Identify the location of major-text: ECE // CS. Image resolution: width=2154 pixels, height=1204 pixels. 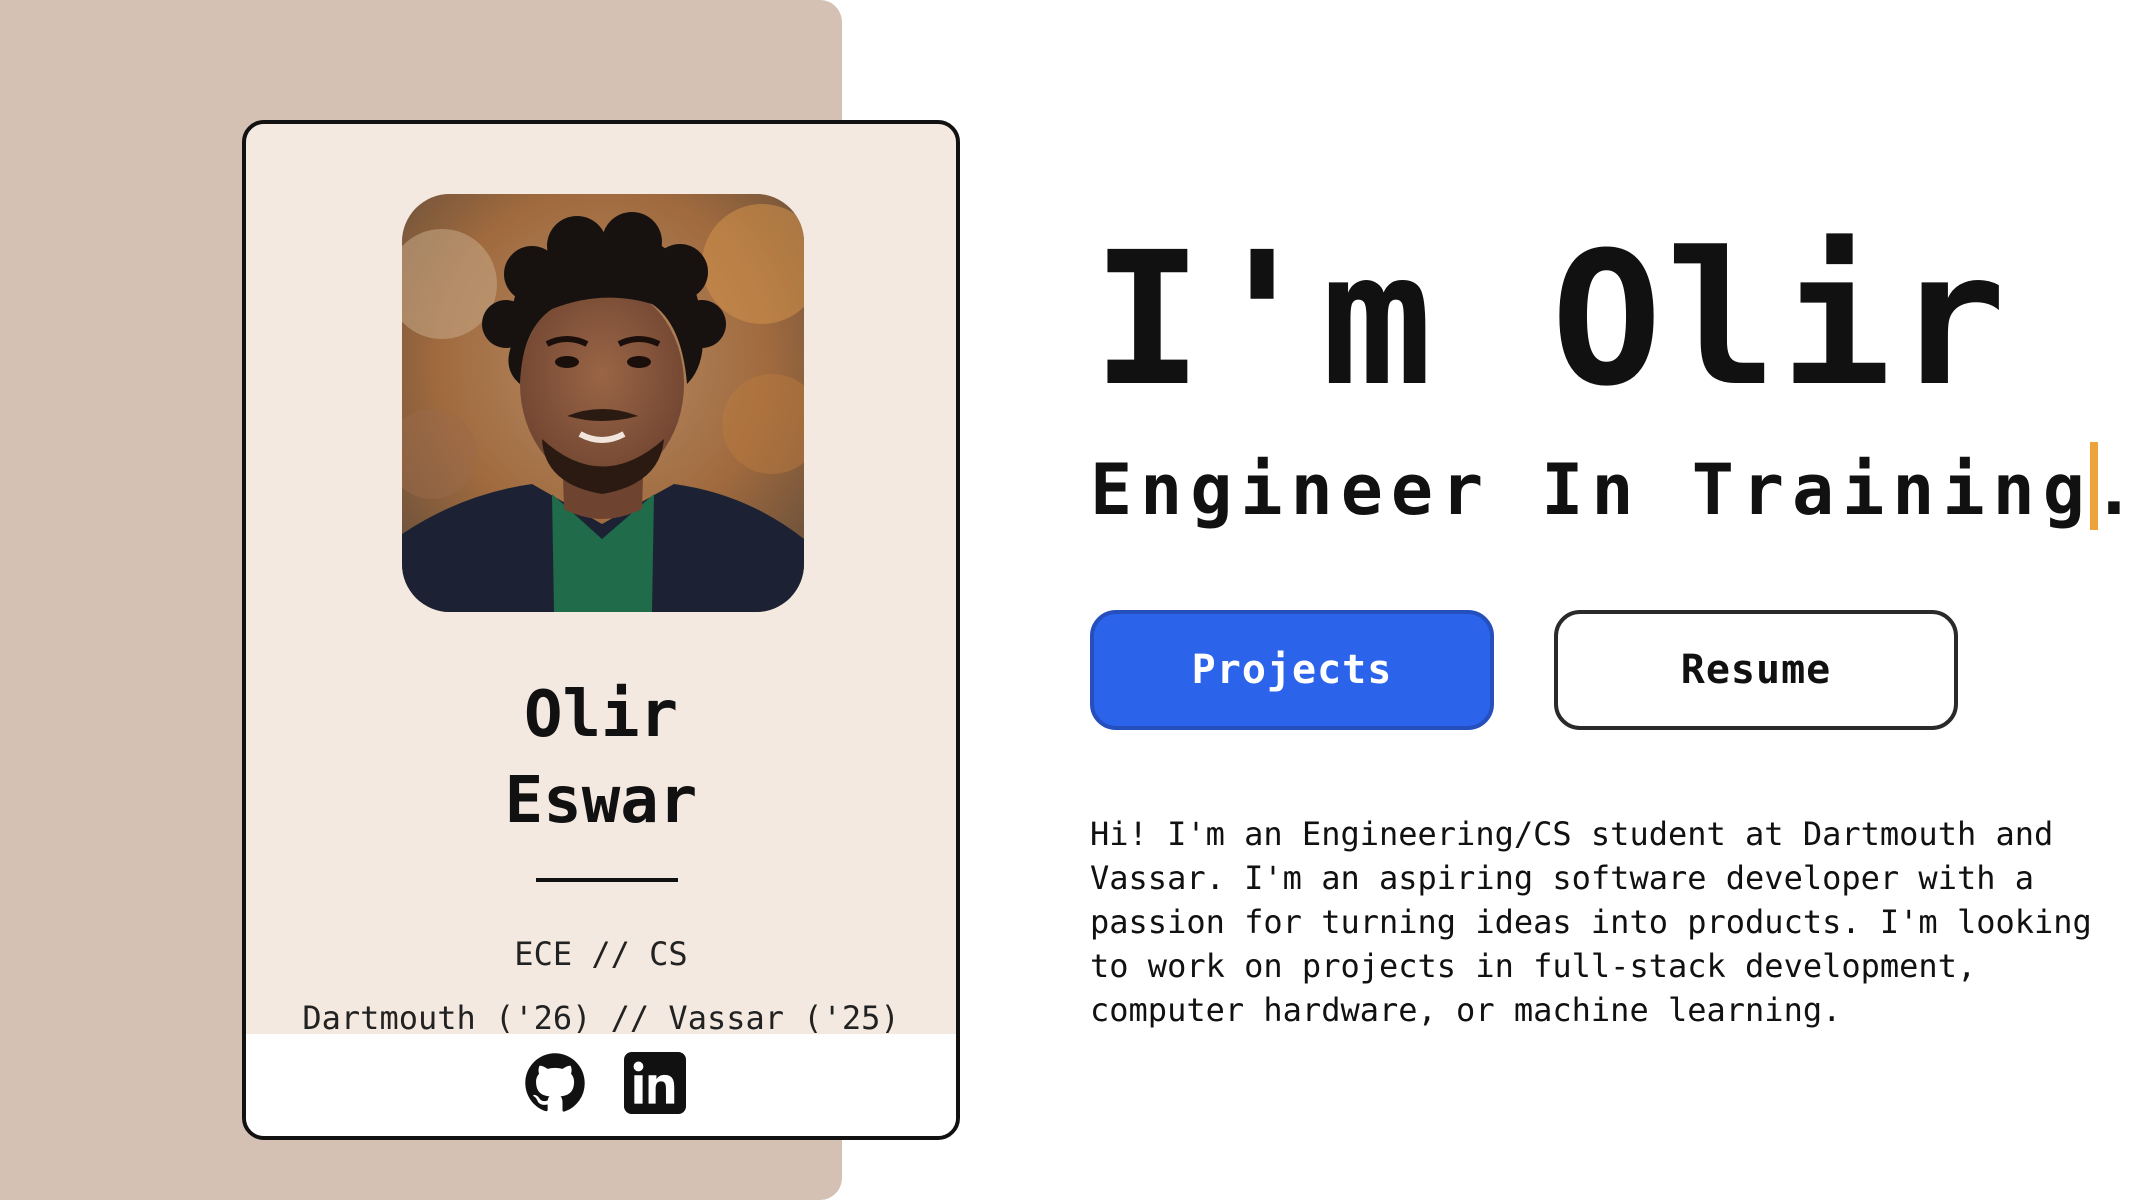
(601, 954).